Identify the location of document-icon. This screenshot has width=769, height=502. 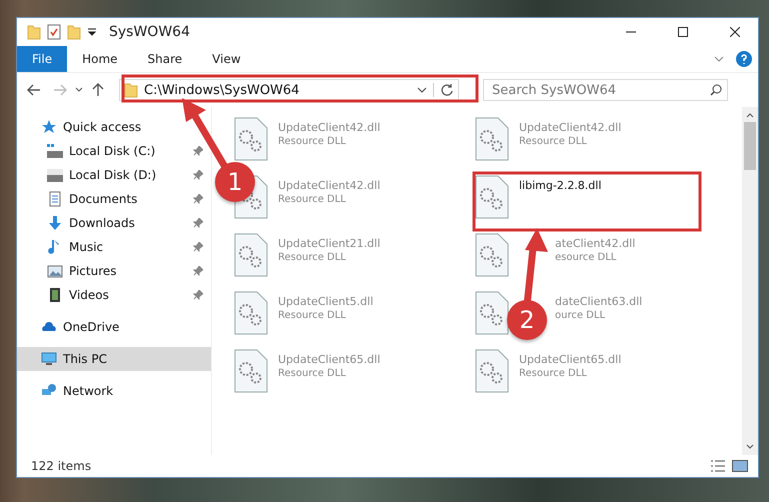
(55, 199).